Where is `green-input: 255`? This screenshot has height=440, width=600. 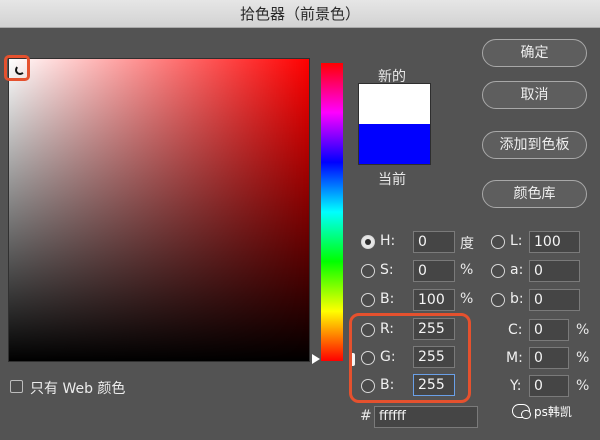 green-input: 255 is located at coordinates (434, 357).